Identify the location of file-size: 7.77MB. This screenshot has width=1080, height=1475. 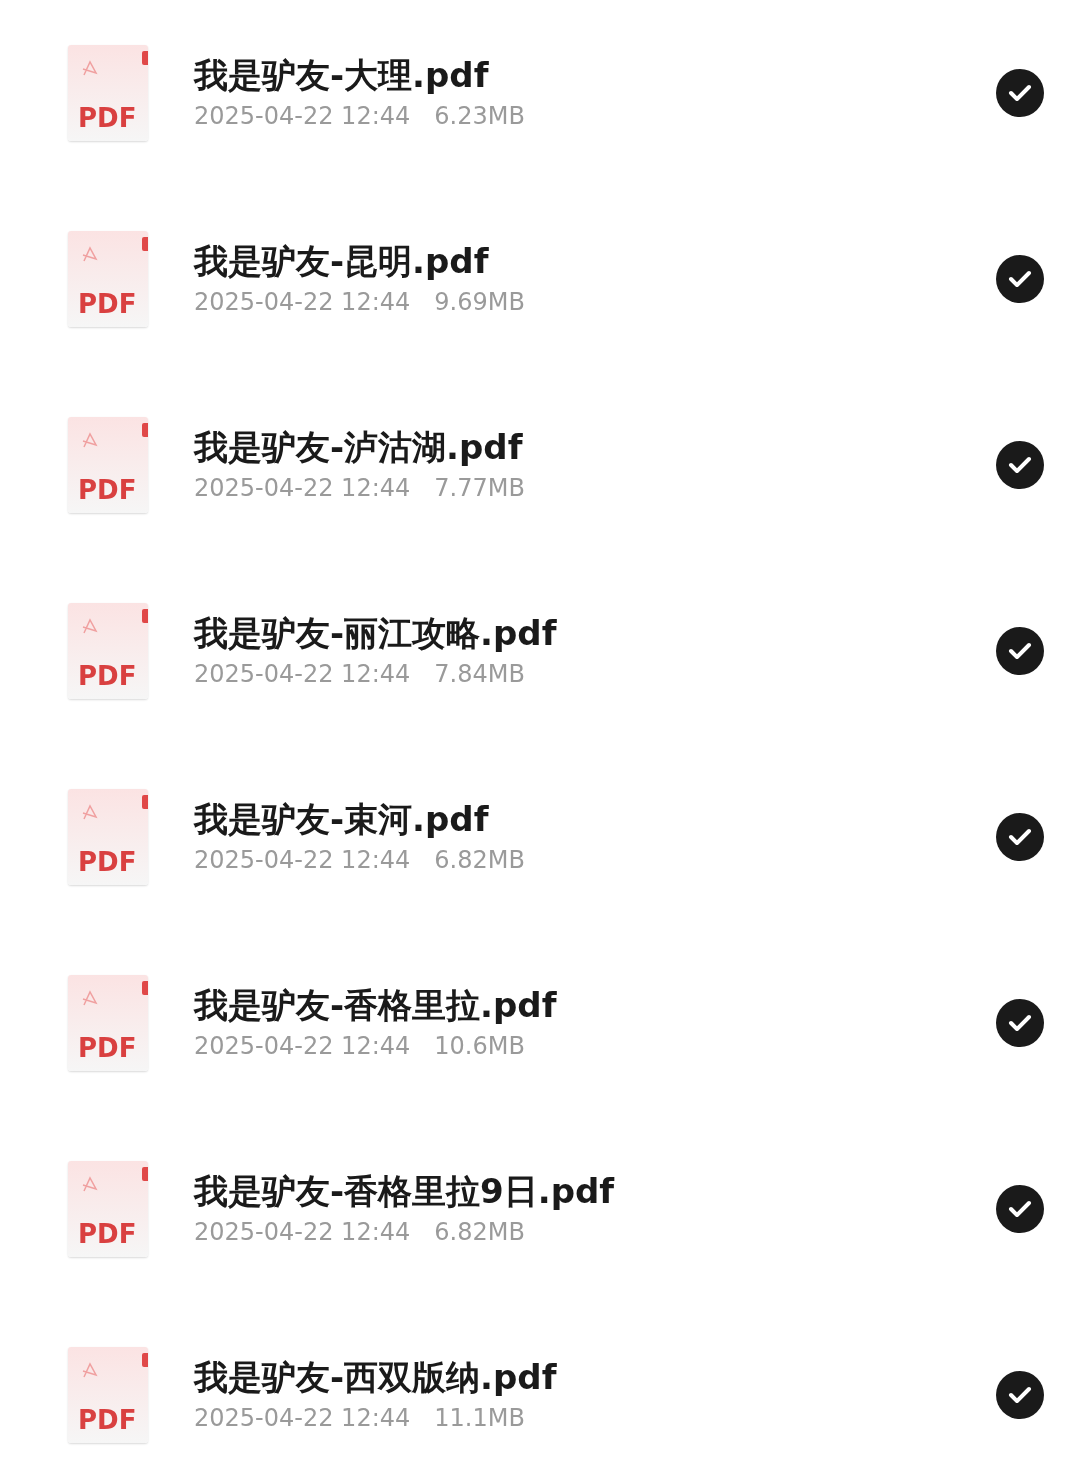
(479, 488).